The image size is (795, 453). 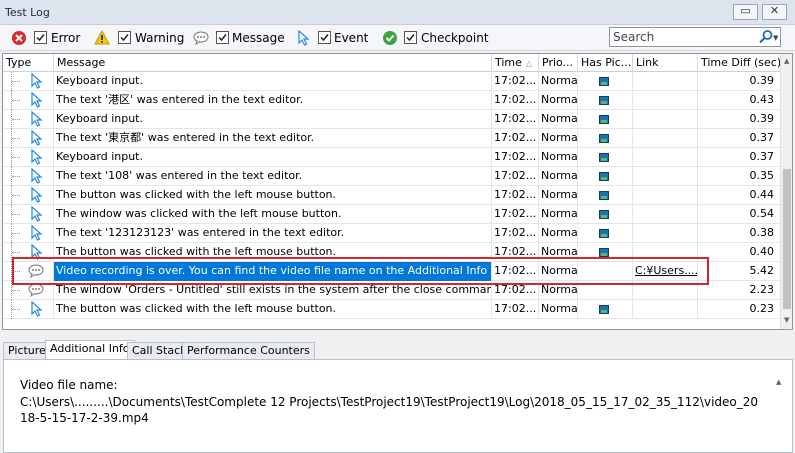 What do you see at coordinates (397, 12) in the screenshot?
I see `title-bar: Test Log ▭ ✕` at bounding box center [397, 12].